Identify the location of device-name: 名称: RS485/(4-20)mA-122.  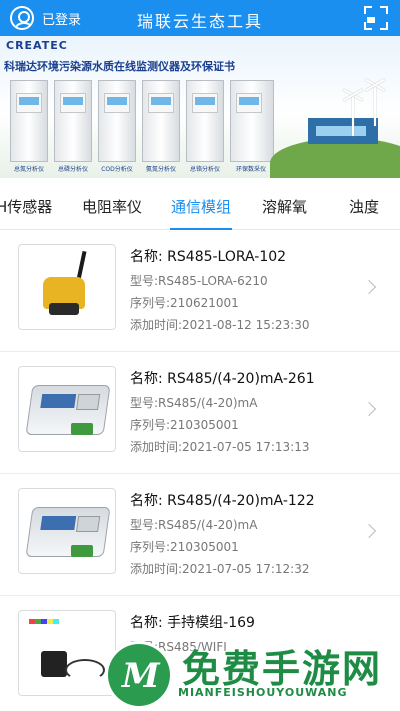
(222, 501).